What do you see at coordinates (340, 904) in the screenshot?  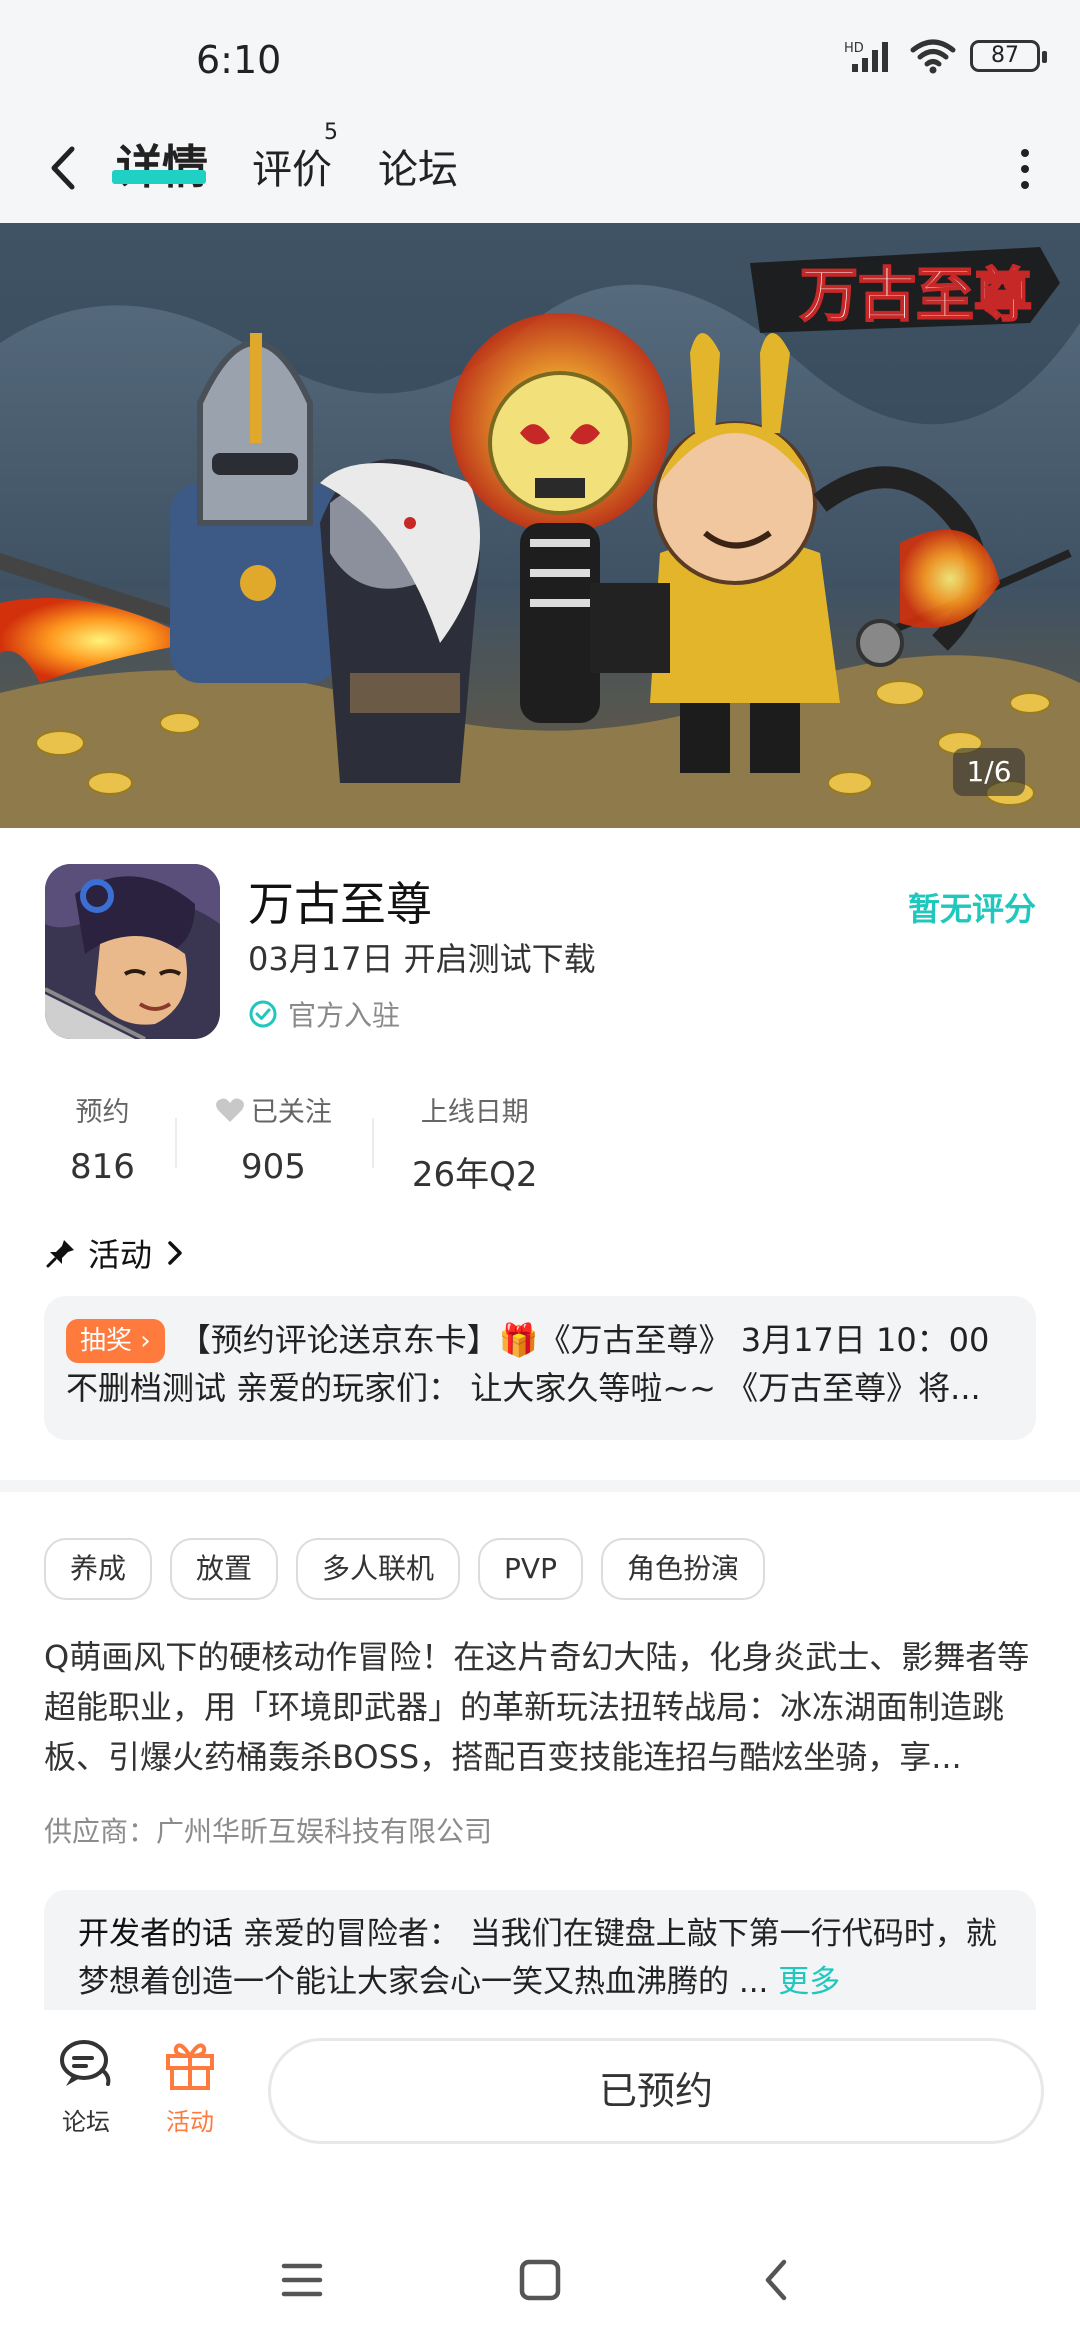 I see `app-name: 万古至尊` at bounding box center [340, 904].